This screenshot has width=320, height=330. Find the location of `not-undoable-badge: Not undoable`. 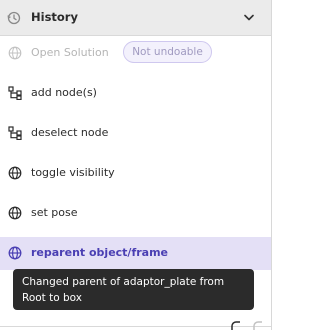

not-undoable-badge: Not undoable is located at coordinates (167, 52).